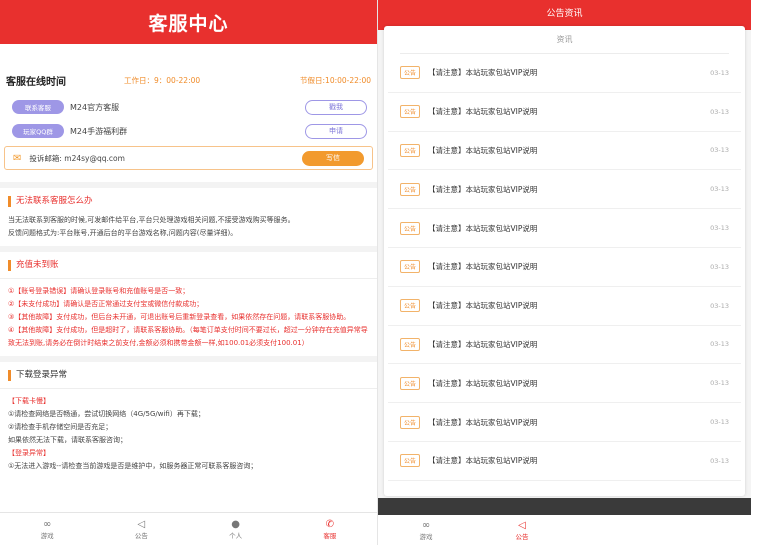  What do you see at coordinates (188, 375) in the screenshot?
I see `section-title: 下载登录异常` at bounding box center [188, 375].